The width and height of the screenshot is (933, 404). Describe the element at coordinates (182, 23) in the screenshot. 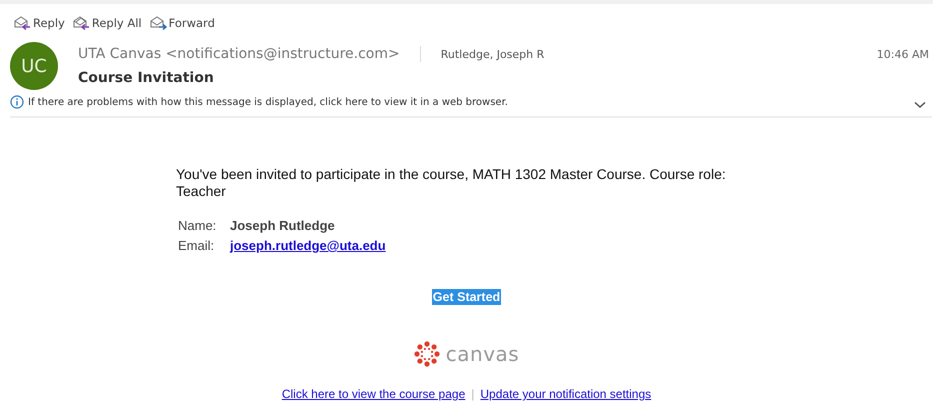

I see `forward-button: Forward` at that location.